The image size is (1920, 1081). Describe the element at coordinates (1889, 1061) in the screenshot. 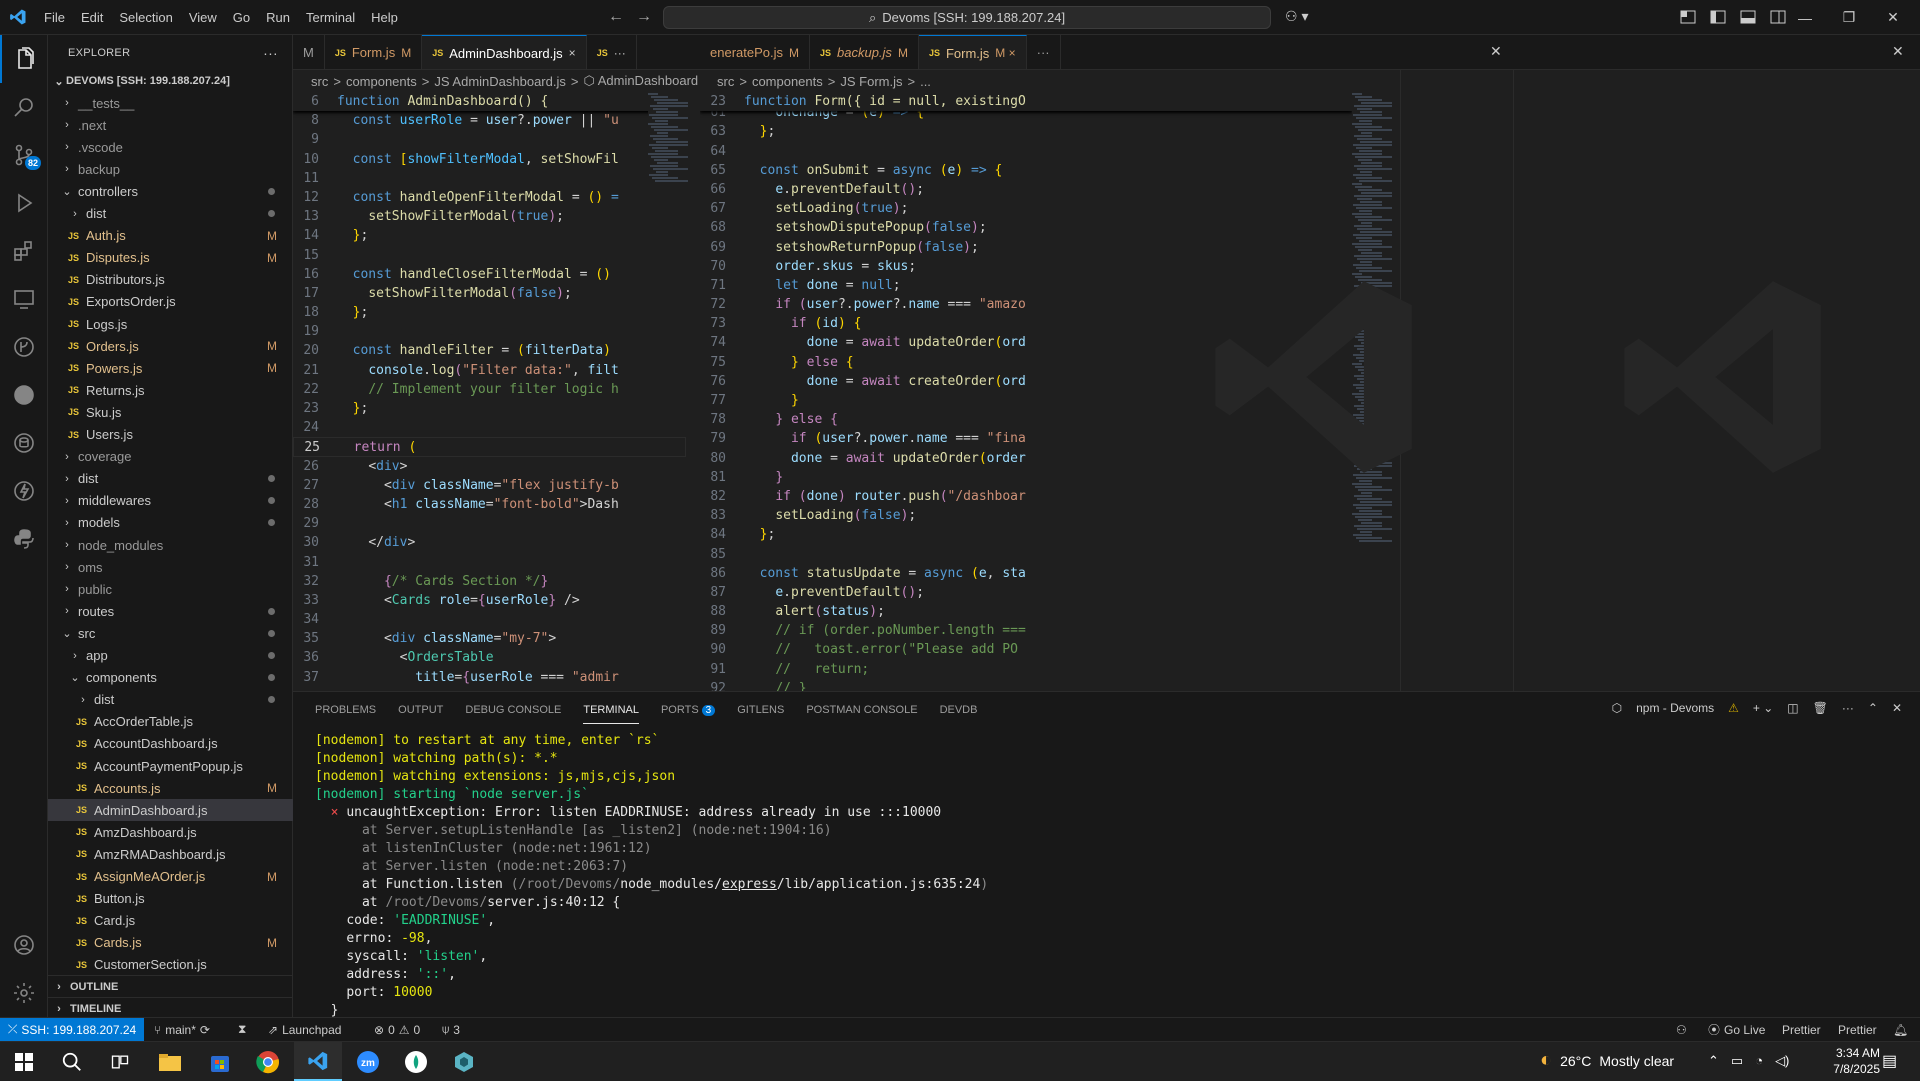

I see `notification-center-icon: ▤` at that location.